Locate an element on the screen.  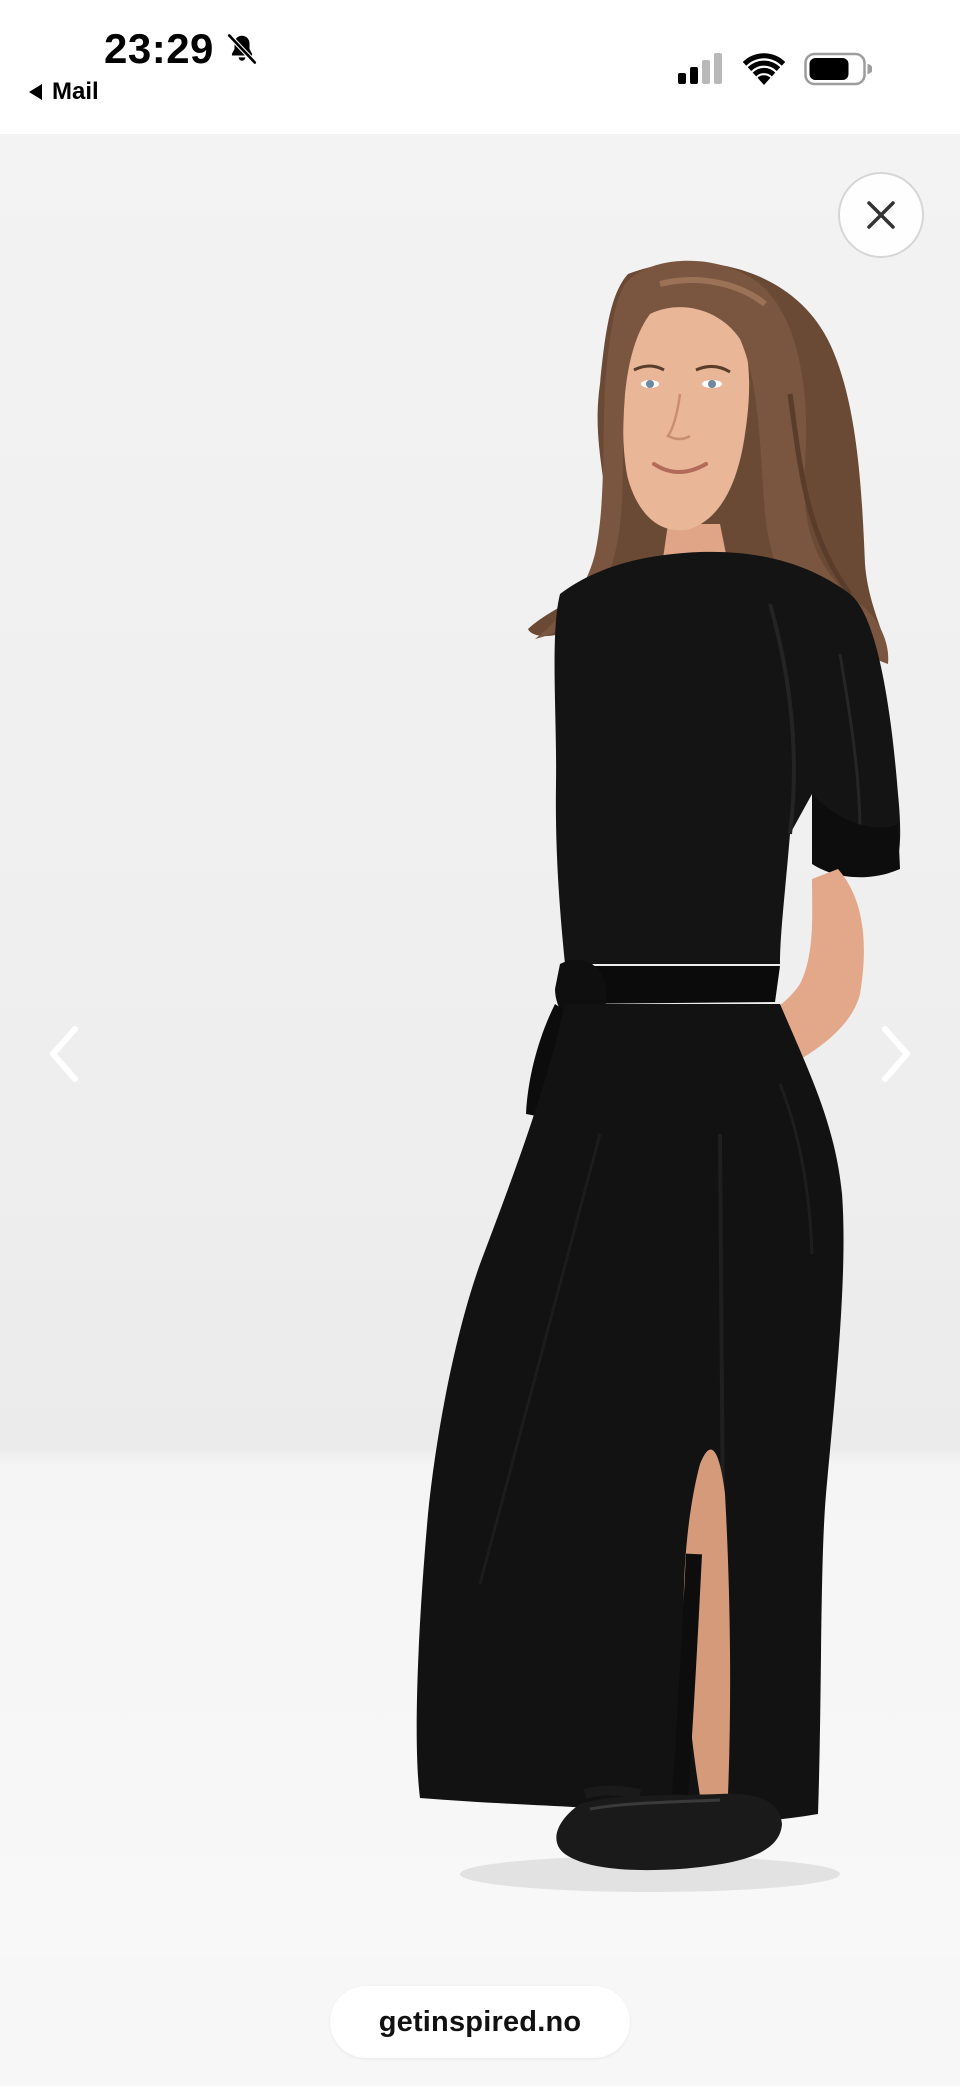
back-label: Mail is located at coordinates (75, 91).